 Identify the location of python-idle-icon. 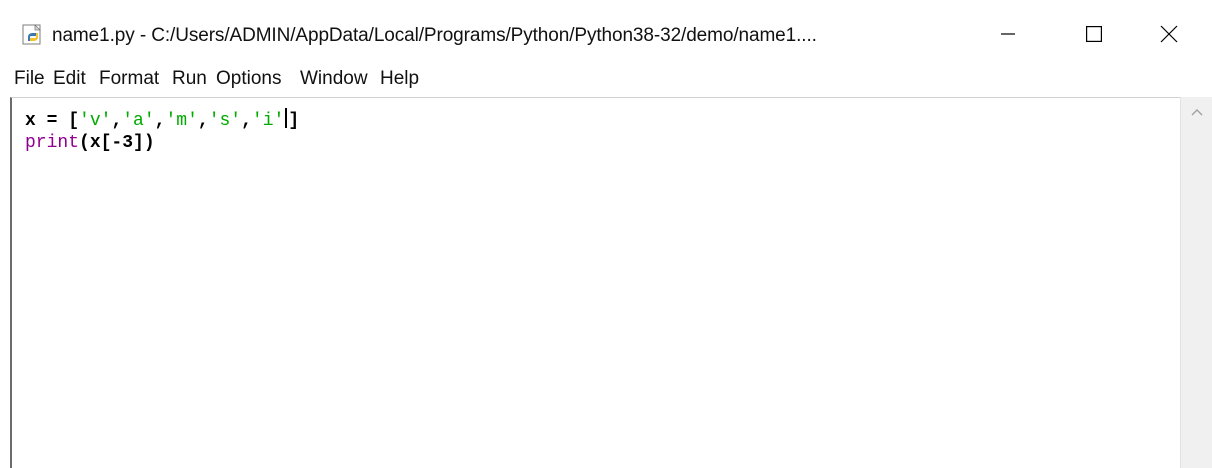
(33, 35).